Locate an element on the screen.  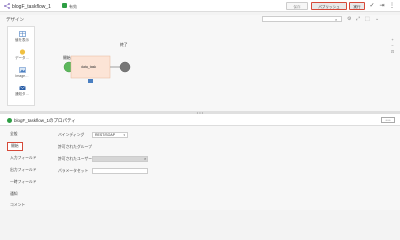
save-button: 保存 is located at coordinates (297, 6).